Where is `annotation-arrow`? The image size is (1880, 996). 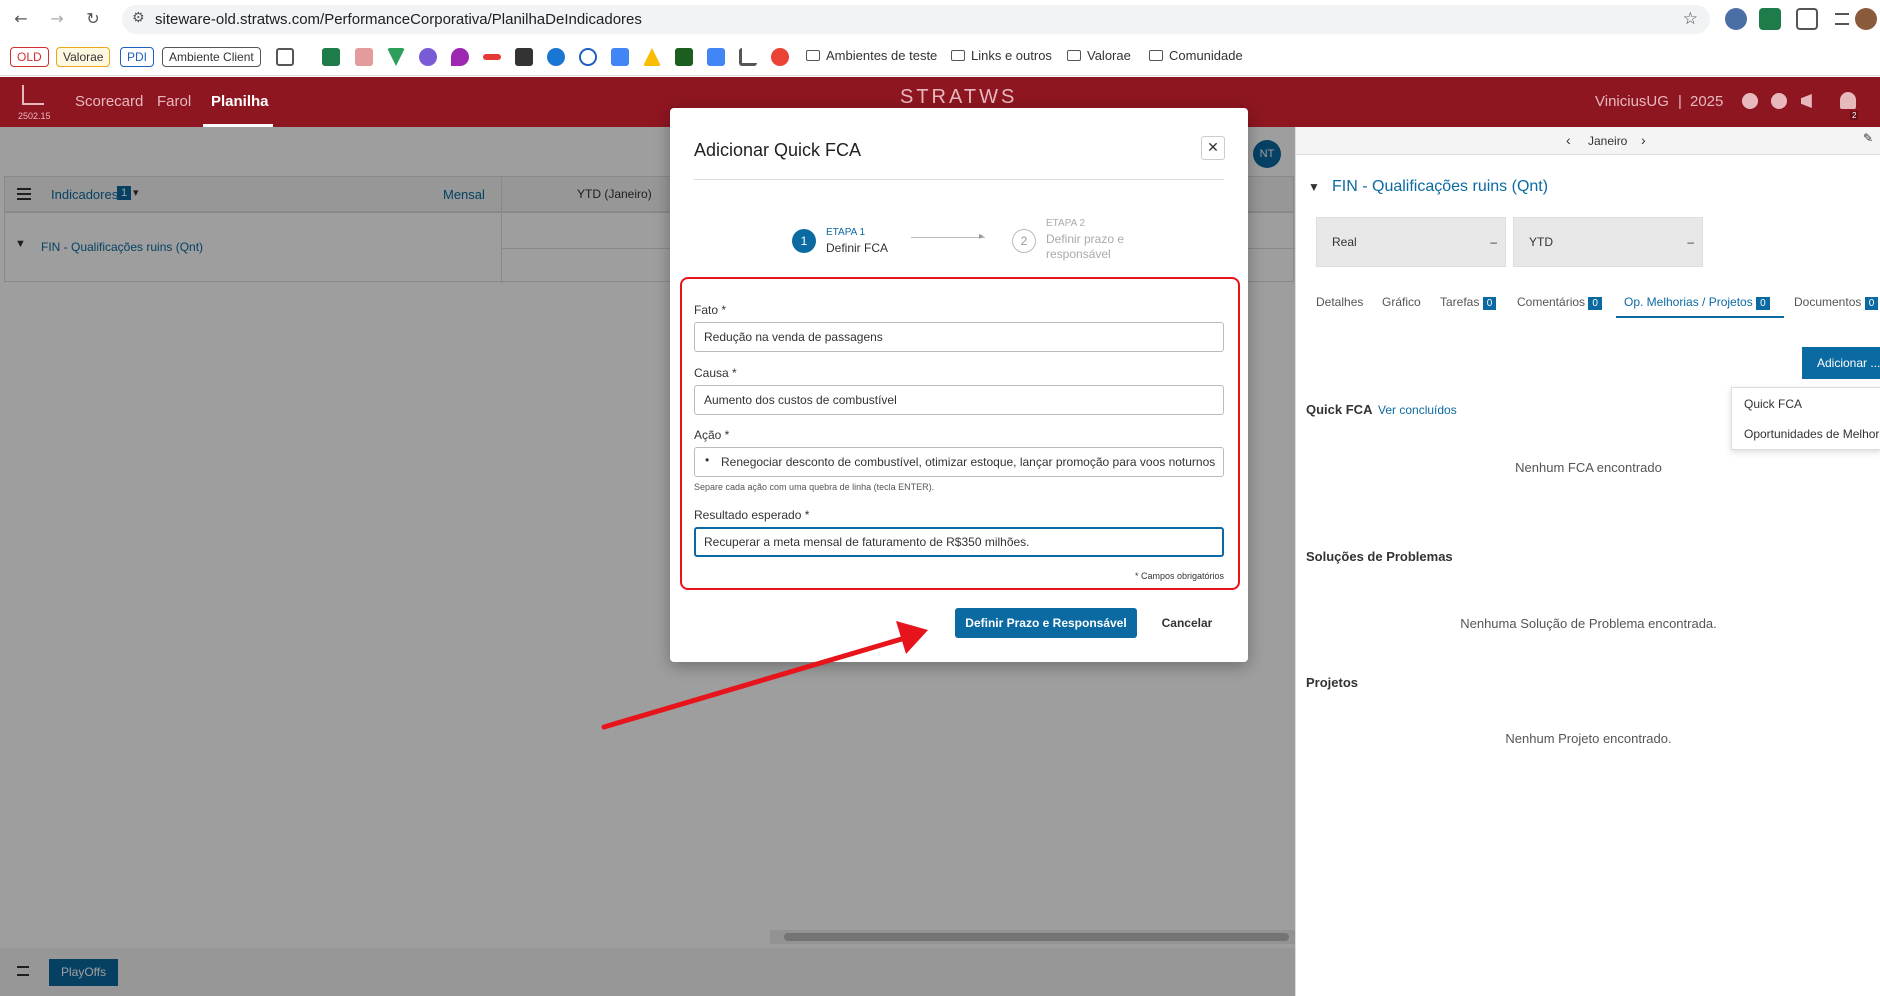
annotation-arrow is located at coordinates (764, 675).